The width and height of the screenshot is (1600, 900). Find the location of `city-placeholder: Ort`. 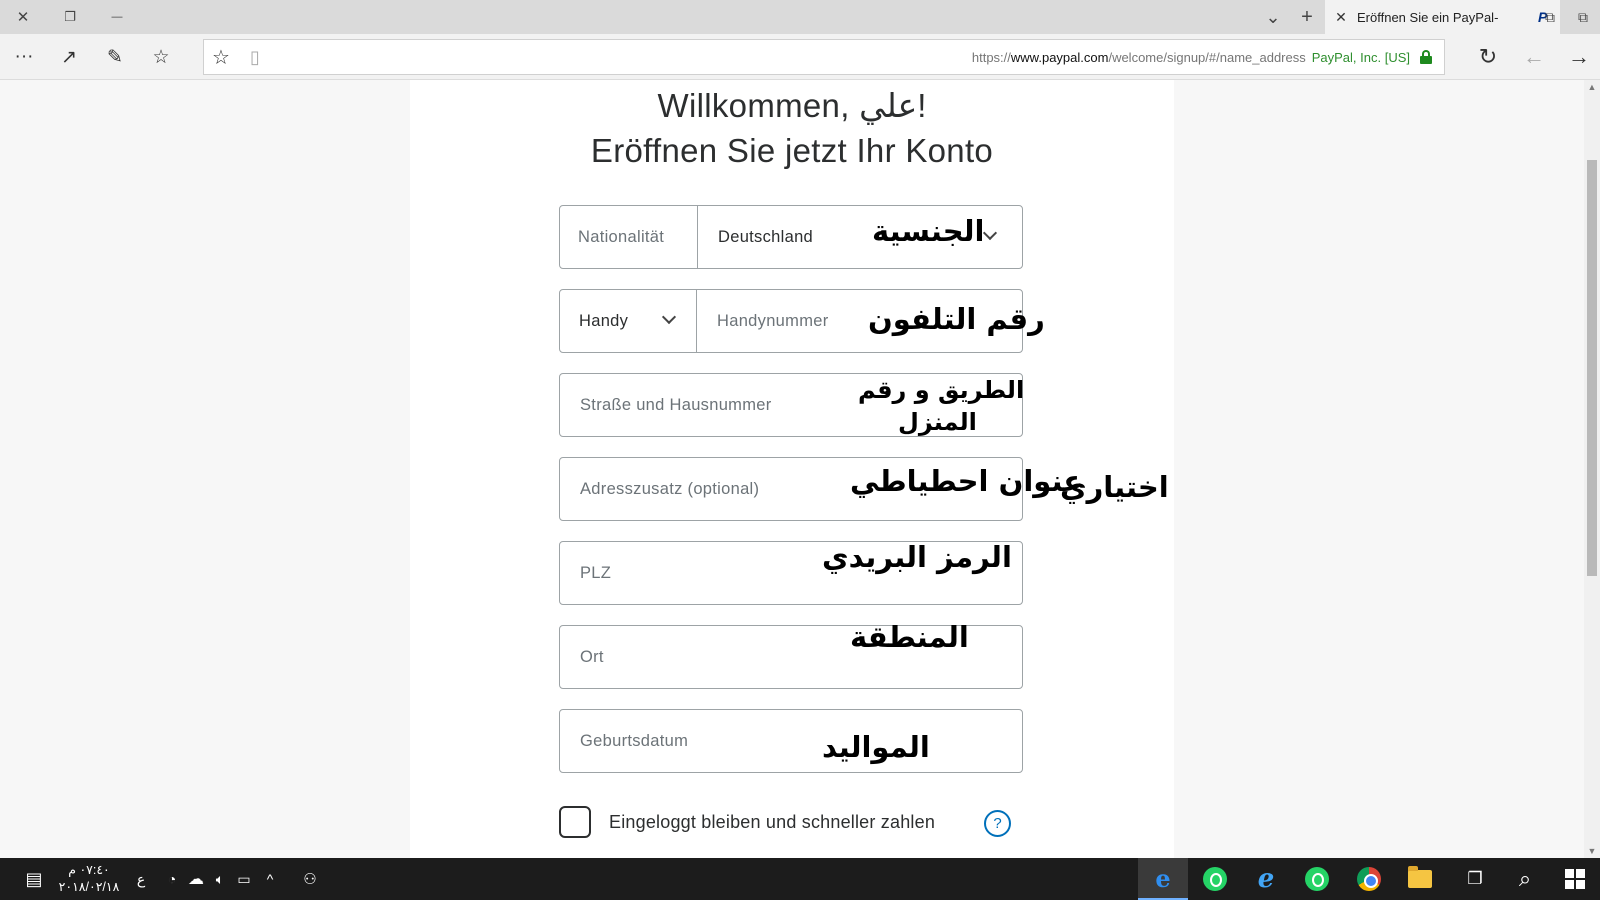

city-placeholder: Ort is located at coordinates (592, 657).